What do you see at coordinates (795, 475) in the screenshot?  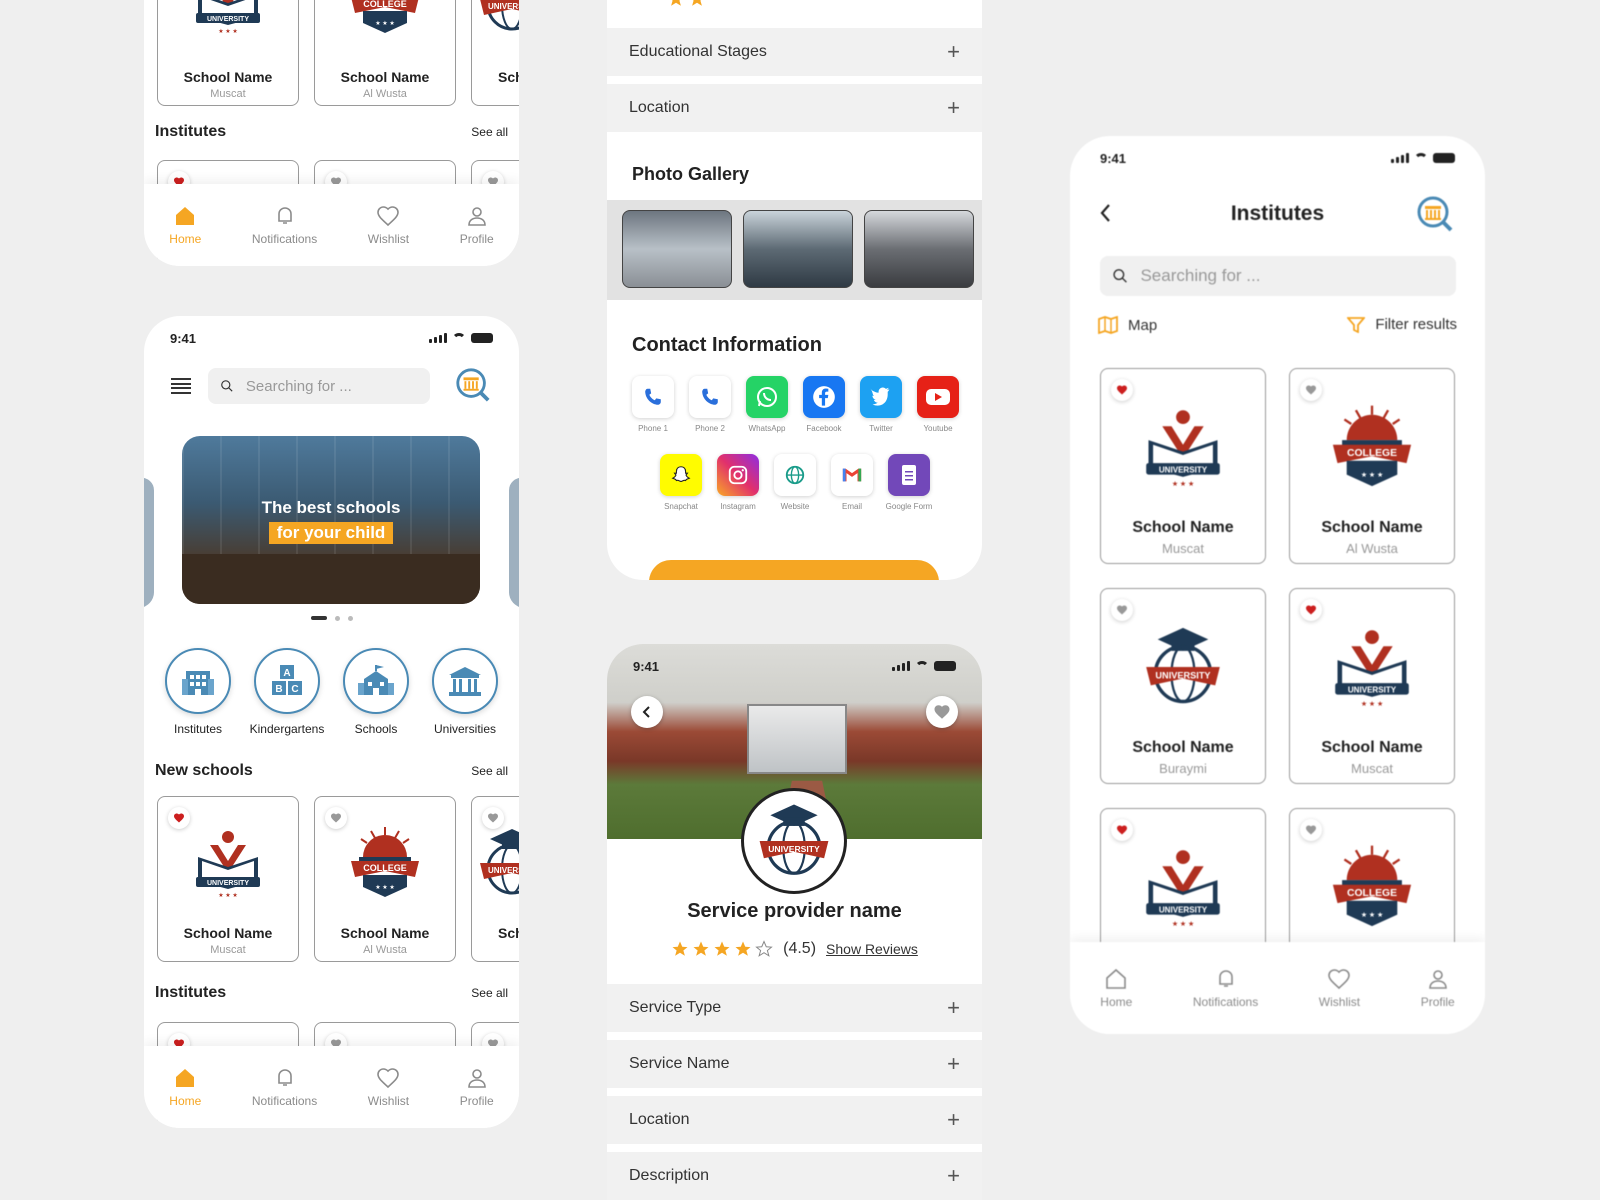 I see `globe-icon` at bounding box center [795, 475].